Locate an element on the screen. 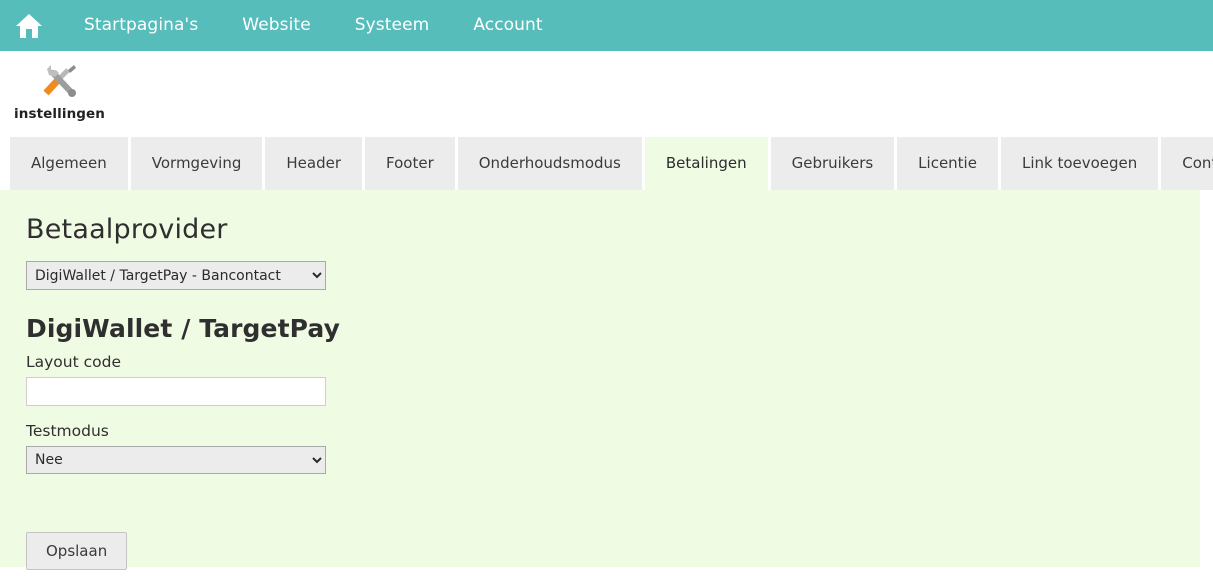  top-navigation-bar: Startpagina's Website Systeem Account is located at coordinates (606, 25).